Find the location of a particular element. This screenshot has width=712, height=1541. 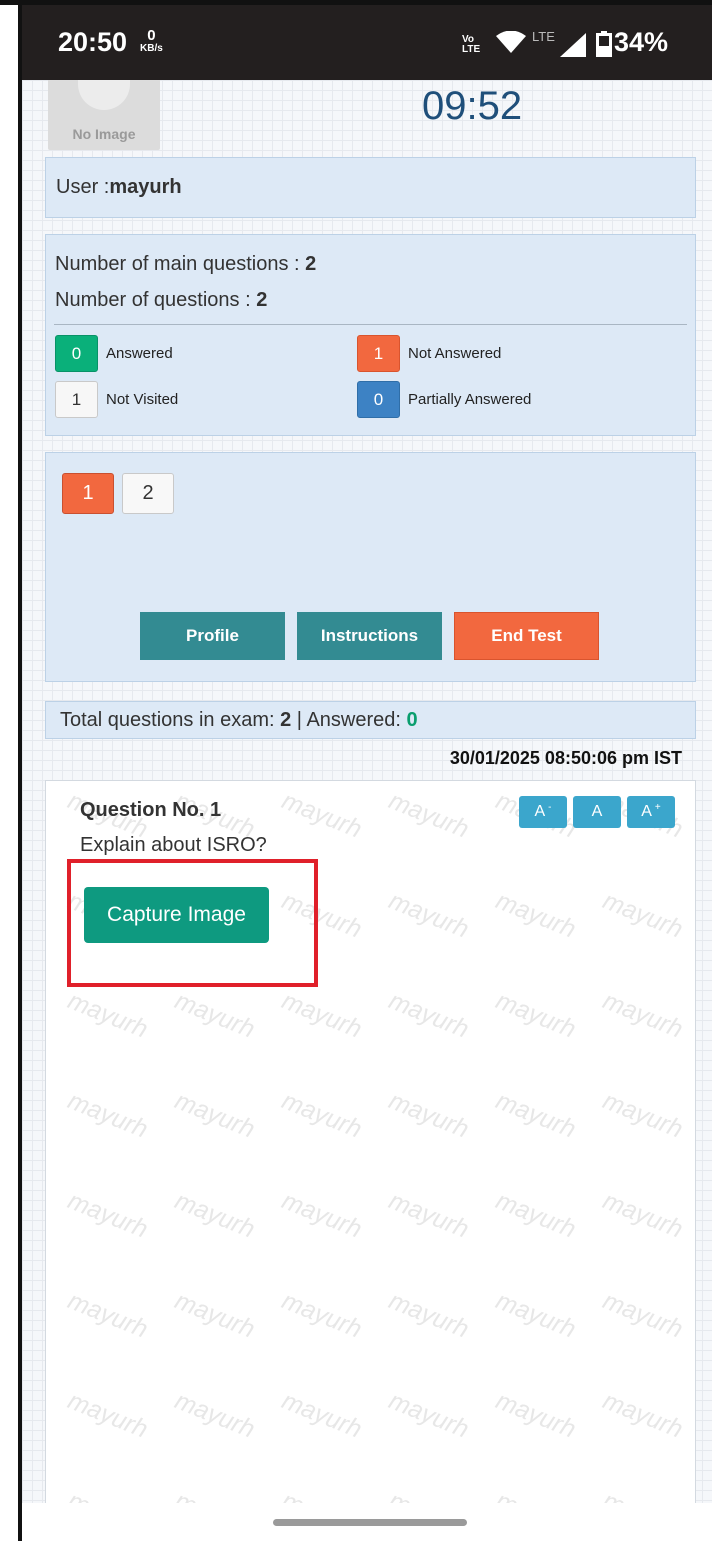

font-increase-label: A is located at coordinates (646, 811).